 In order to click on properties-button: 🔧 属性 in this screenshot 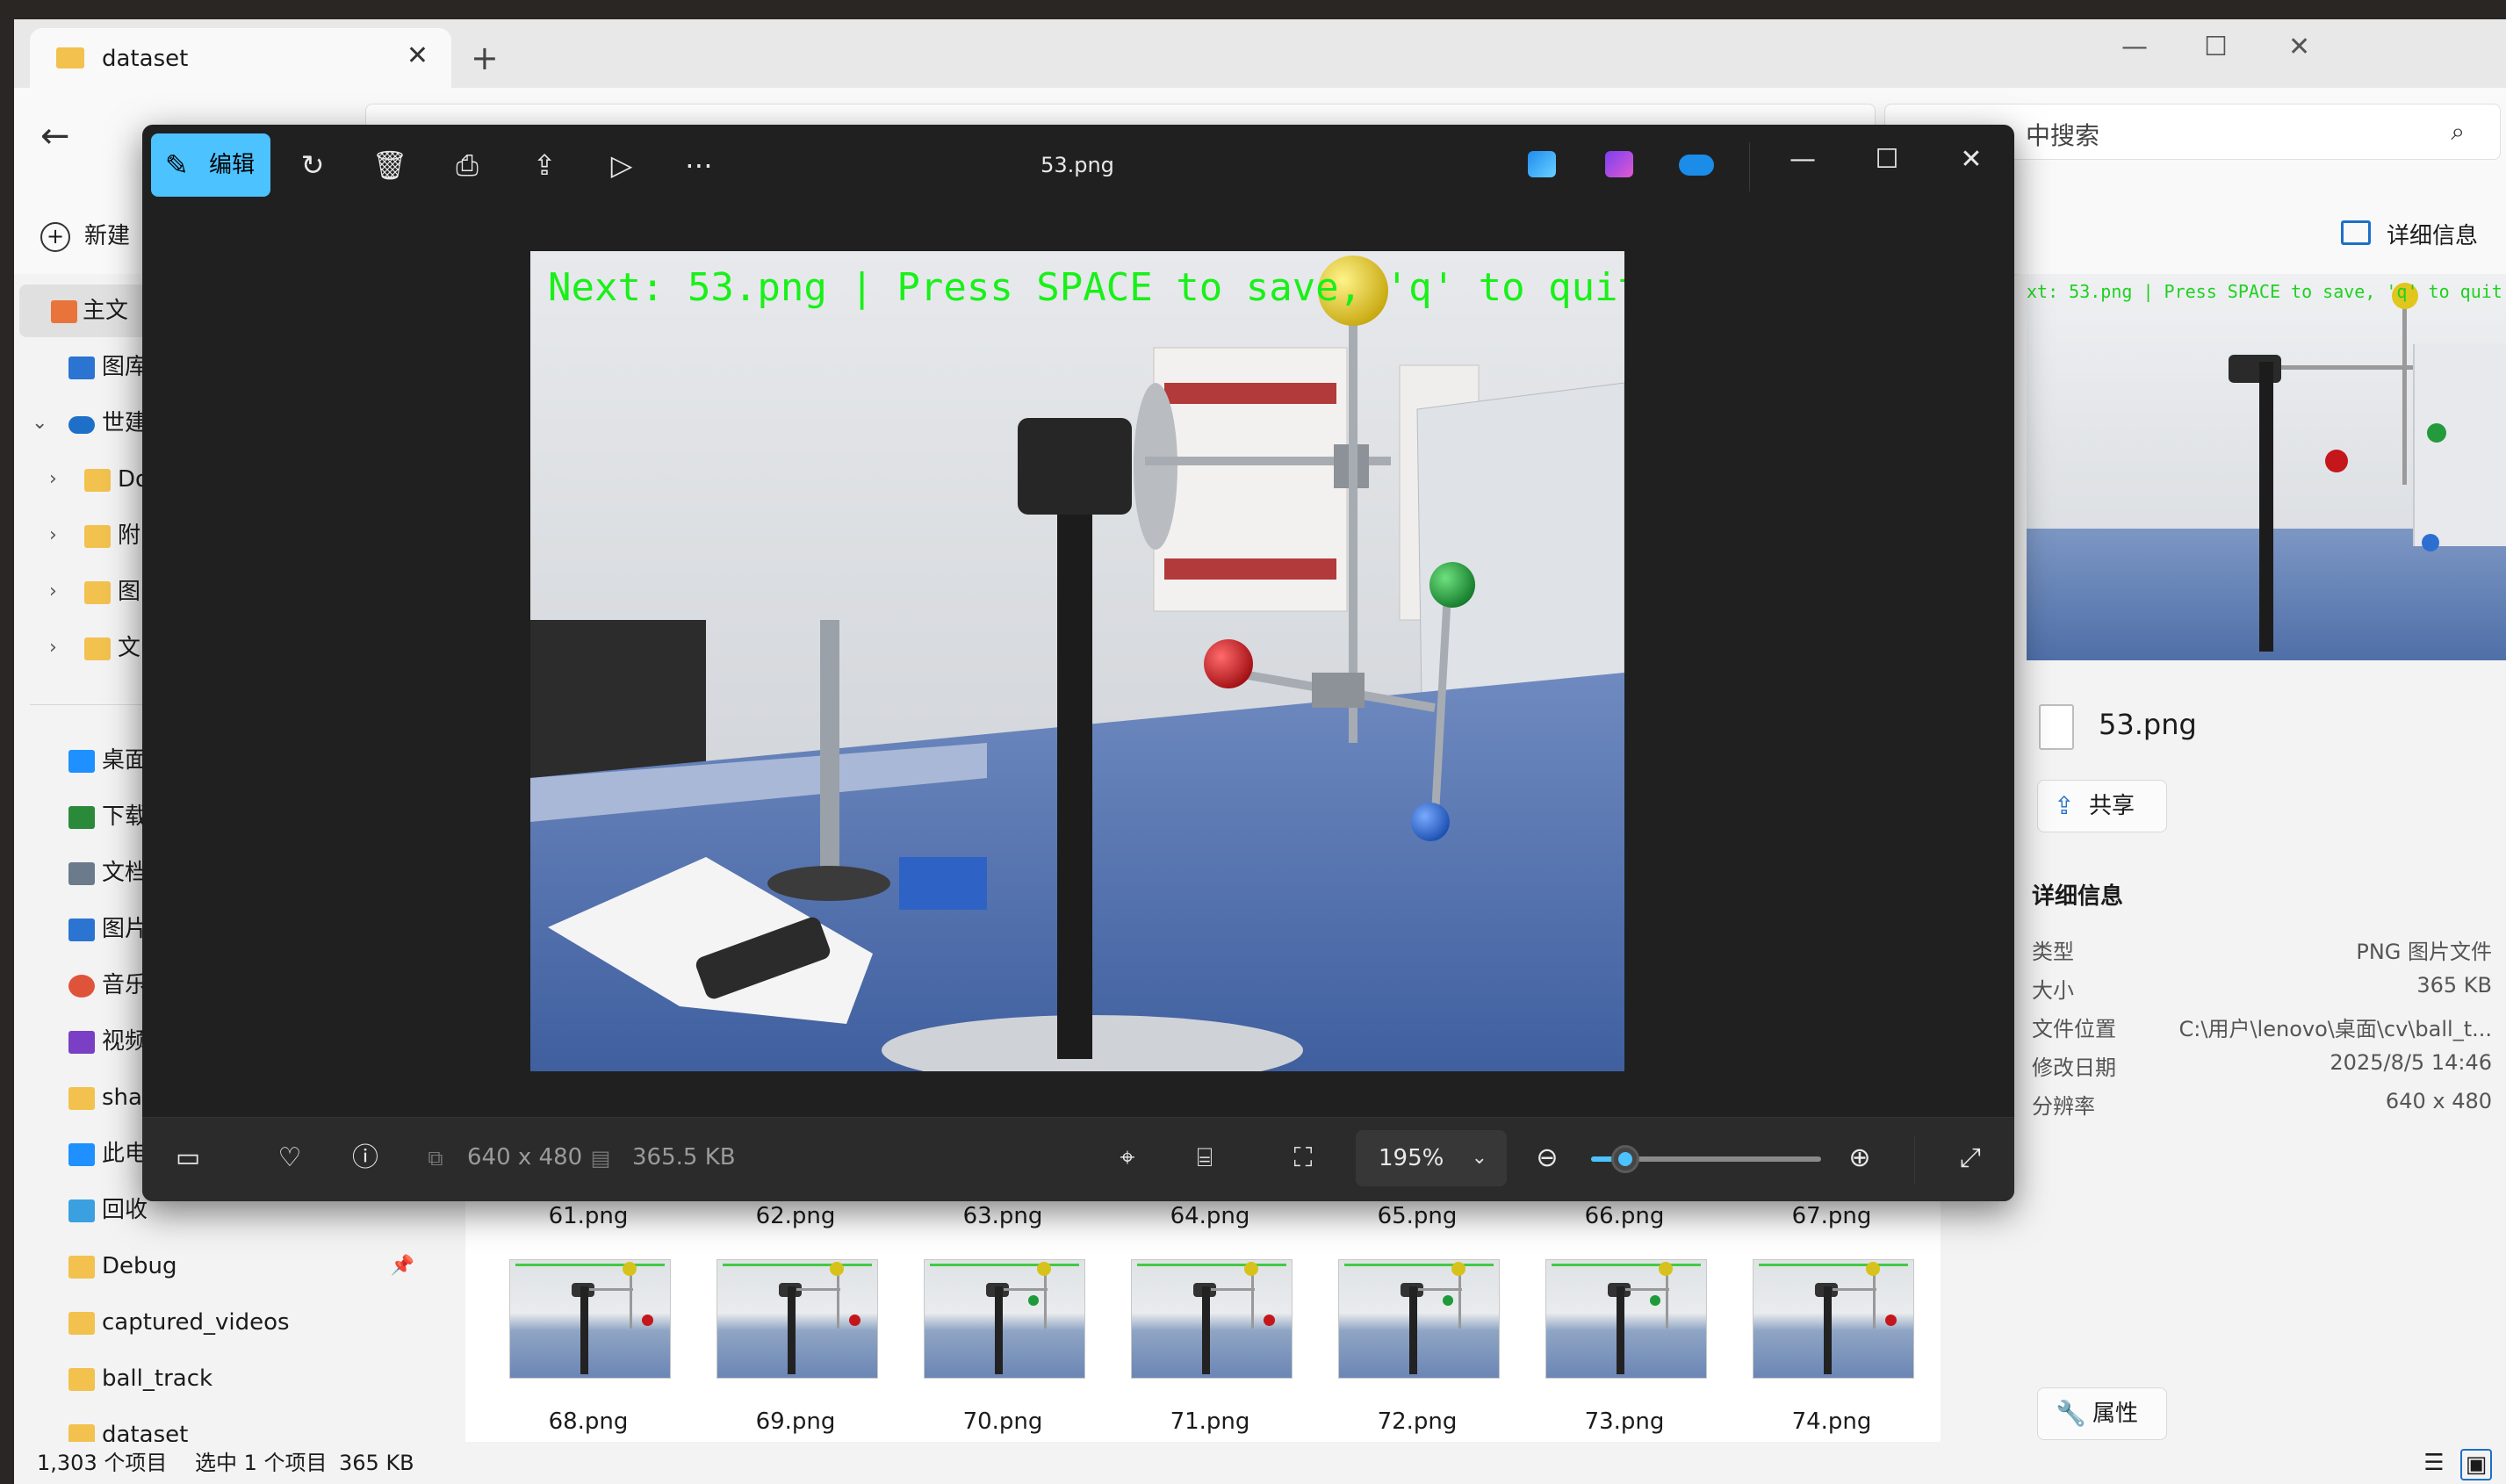, I will do `click(2102, 1413)`.